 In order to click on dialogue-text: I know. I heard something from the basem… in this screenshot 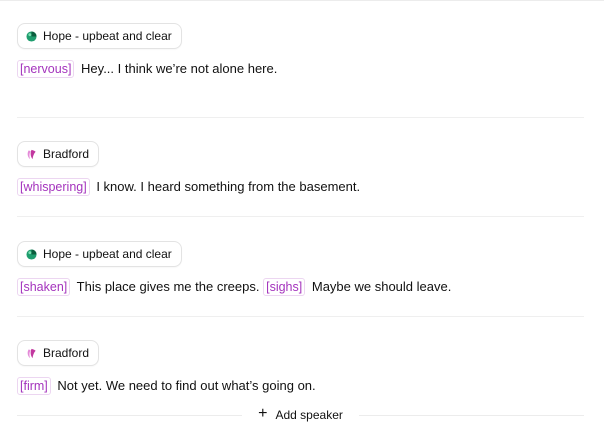, I will do `click(228, 186)`.